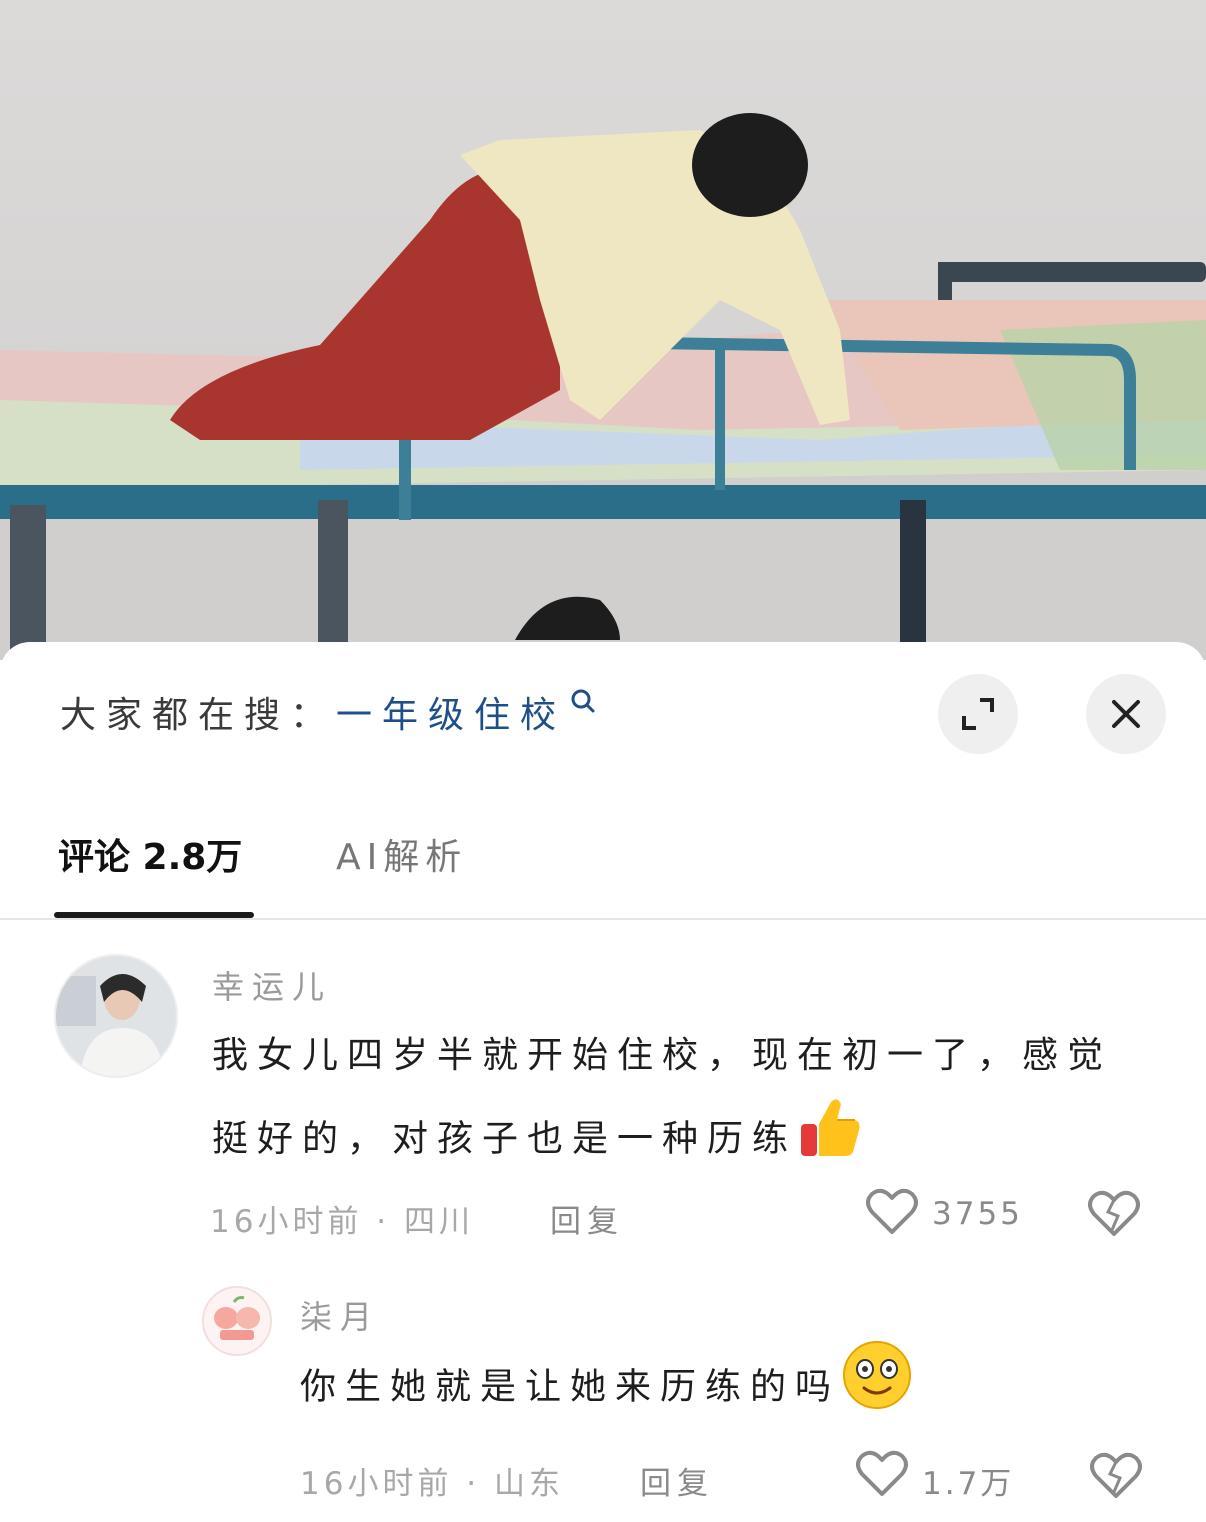 This screenshot has width=1206, height=1522. Describe the element at coordinates (603, 866) in the screenshot. I see `comment-tabs: 评论 2.8万 AI解析` at that location.